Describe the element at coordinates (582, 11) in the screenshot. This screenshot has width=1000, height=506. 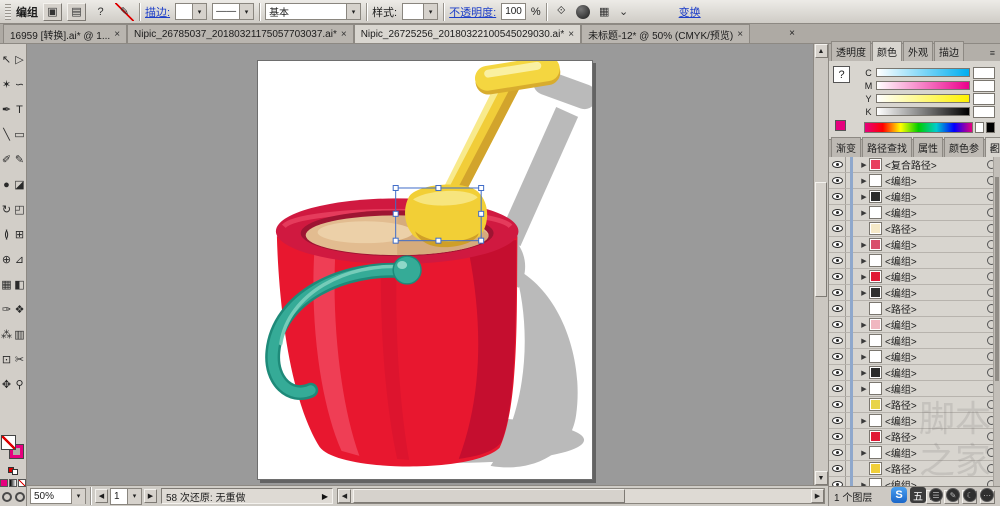
I see `recolor-artwork-icon` at that location.